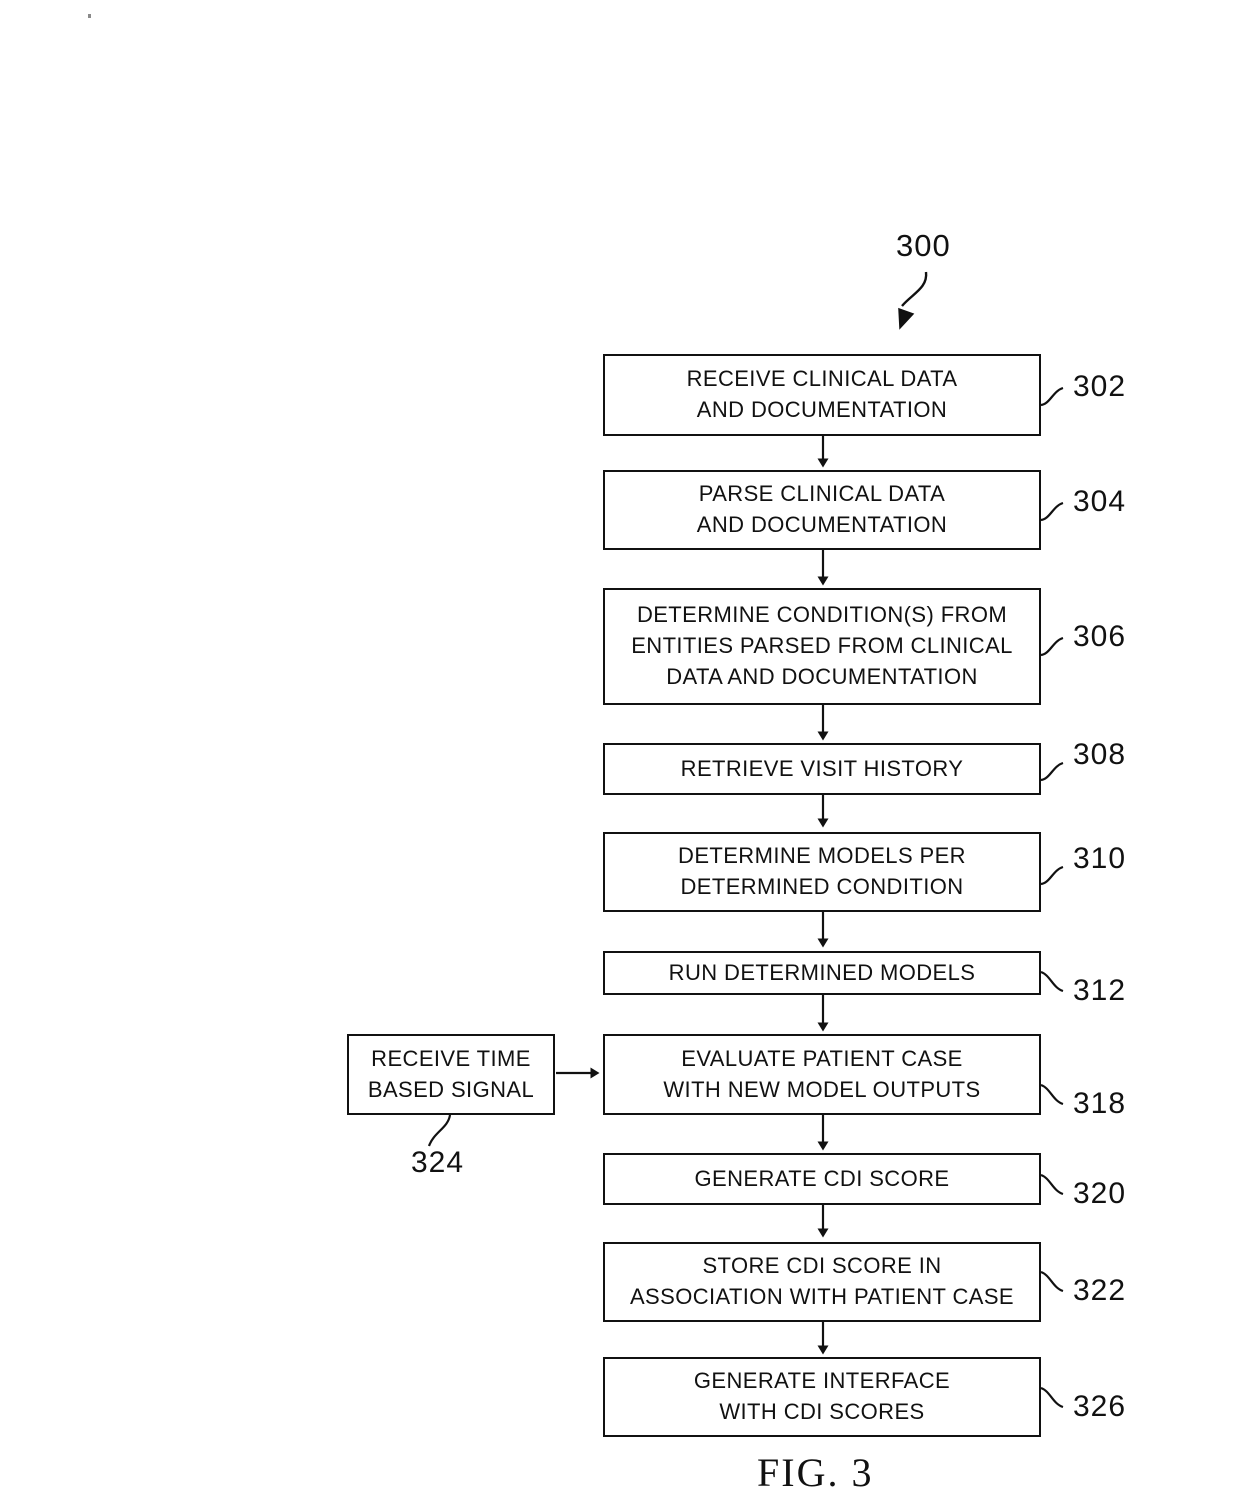 The height and width of the screenshot is (1510, 1240). Describe the element at coordinates (451, 1058) in the screenshot. I see `step-324-line-1: RECEIVE TIME` at that location.